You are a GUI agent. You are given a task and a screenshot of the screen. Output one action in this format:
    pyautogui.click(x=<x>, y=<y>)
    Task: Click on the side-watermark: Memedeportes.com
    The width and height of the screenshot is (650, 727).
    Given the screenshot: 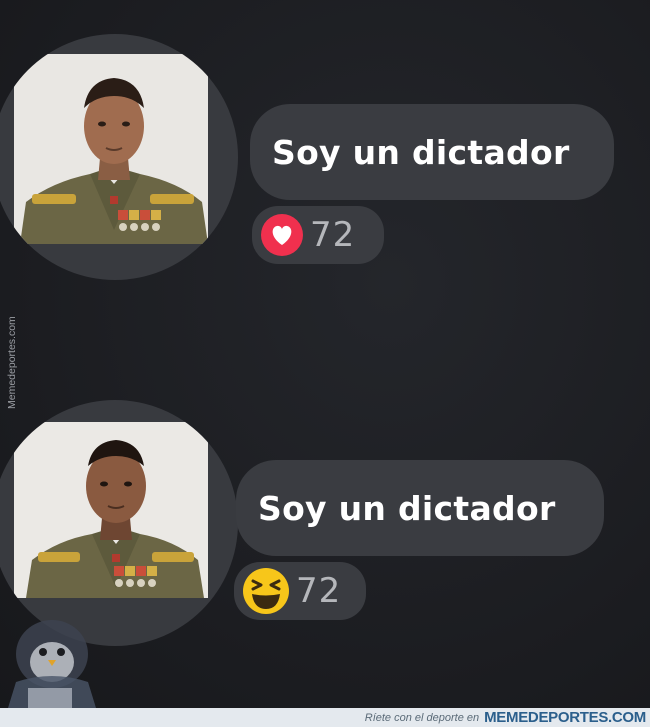 What is the action you would take?
    pyautogui.click(x=12, y=362)
    